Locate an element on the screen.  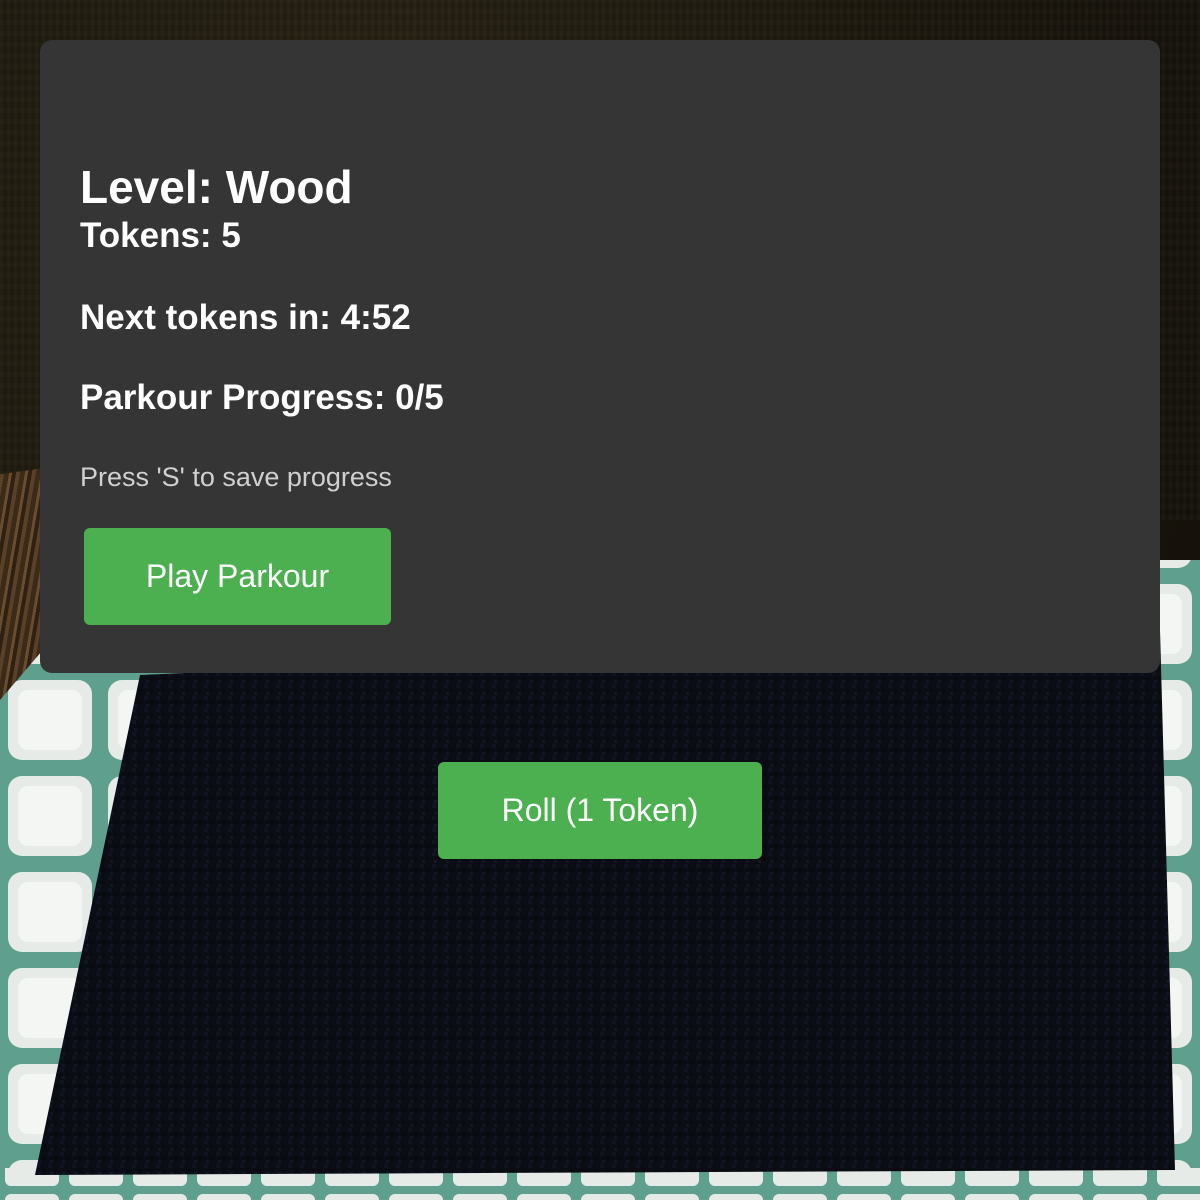
play-parkour-button: Play Parkour is located at coordinates (237, 576).